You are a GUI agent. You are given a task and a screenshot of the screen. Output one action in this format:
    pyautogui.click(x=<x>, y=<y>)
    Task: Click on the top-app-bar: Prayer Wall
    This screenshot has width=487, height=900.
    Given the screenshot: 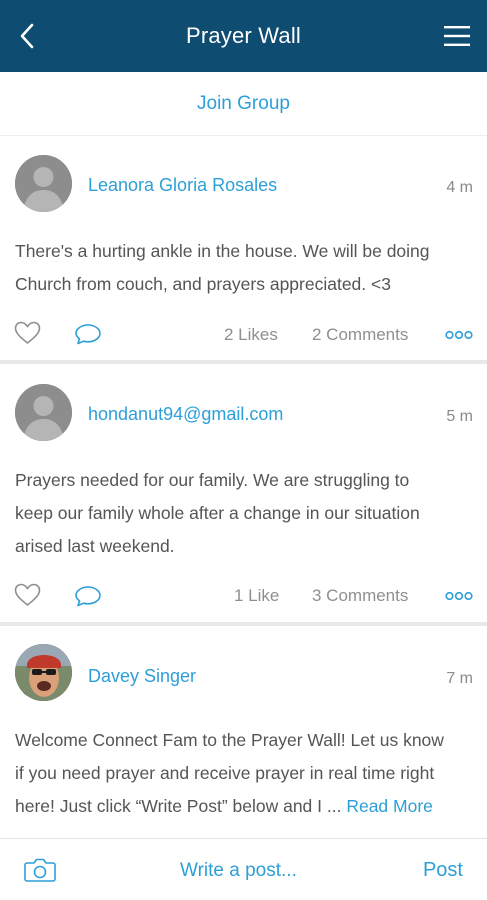 What is the action you would take?
    pyautogui.click(x=243, y=36)
    